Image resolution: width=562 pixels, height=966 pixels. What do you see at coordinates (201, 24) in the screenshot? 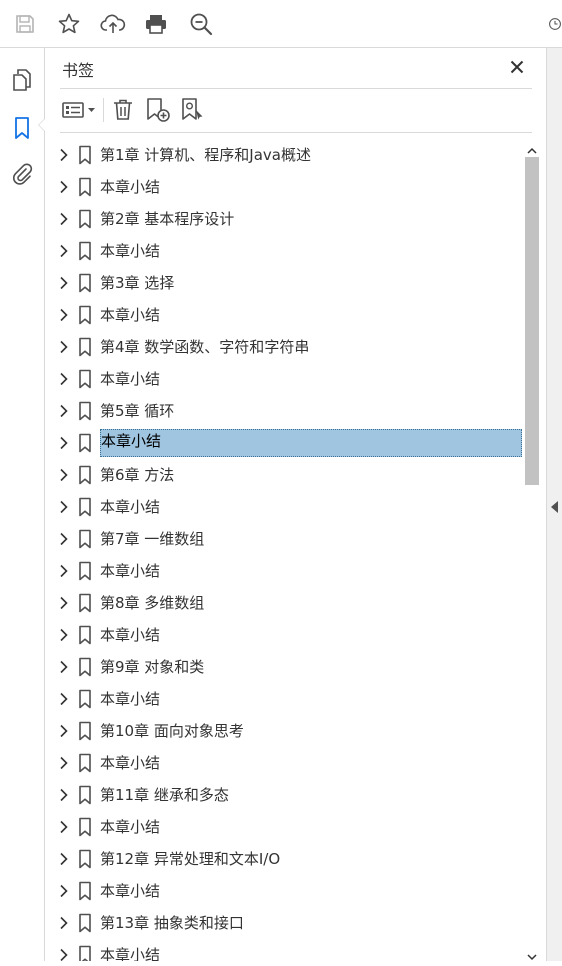
I see `zoom-out-icon` at bounding box center [201, 24].